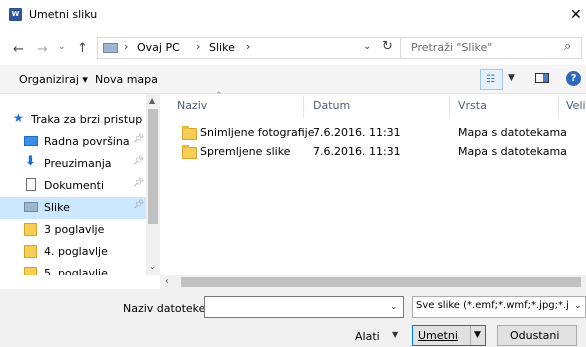 This screenshot has width=586, height=347. I want to click on nav-item-folder: 4. poglavlje, so click(73, 252).